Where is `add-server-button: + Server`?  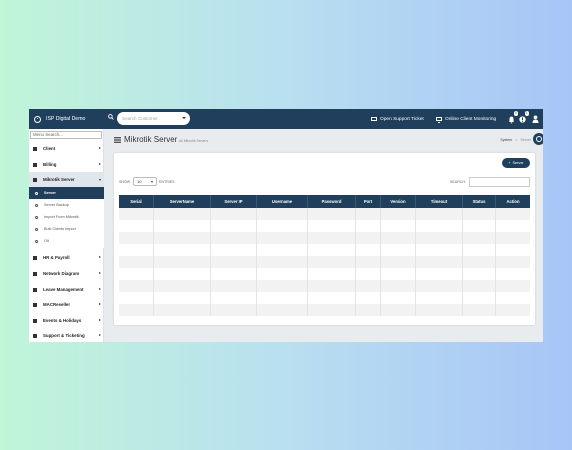 add-server-button: + Server is located at coordinates (516, 163).